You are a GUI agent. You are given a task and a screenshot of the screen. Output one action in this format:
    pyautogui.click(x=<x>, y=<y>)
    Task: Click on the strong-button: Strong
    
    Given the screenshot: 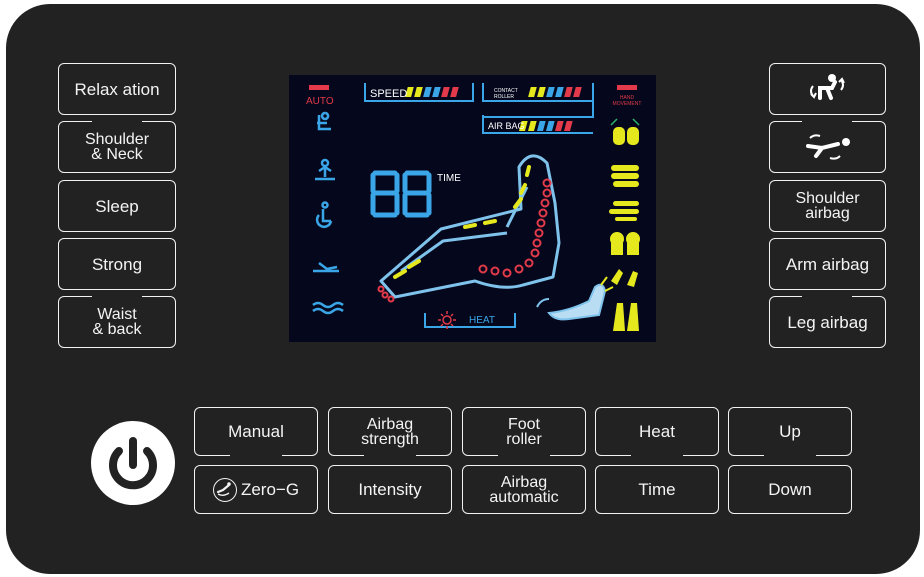 What is the action you would take?
    pyautogui.click(x=117, y=264)
    